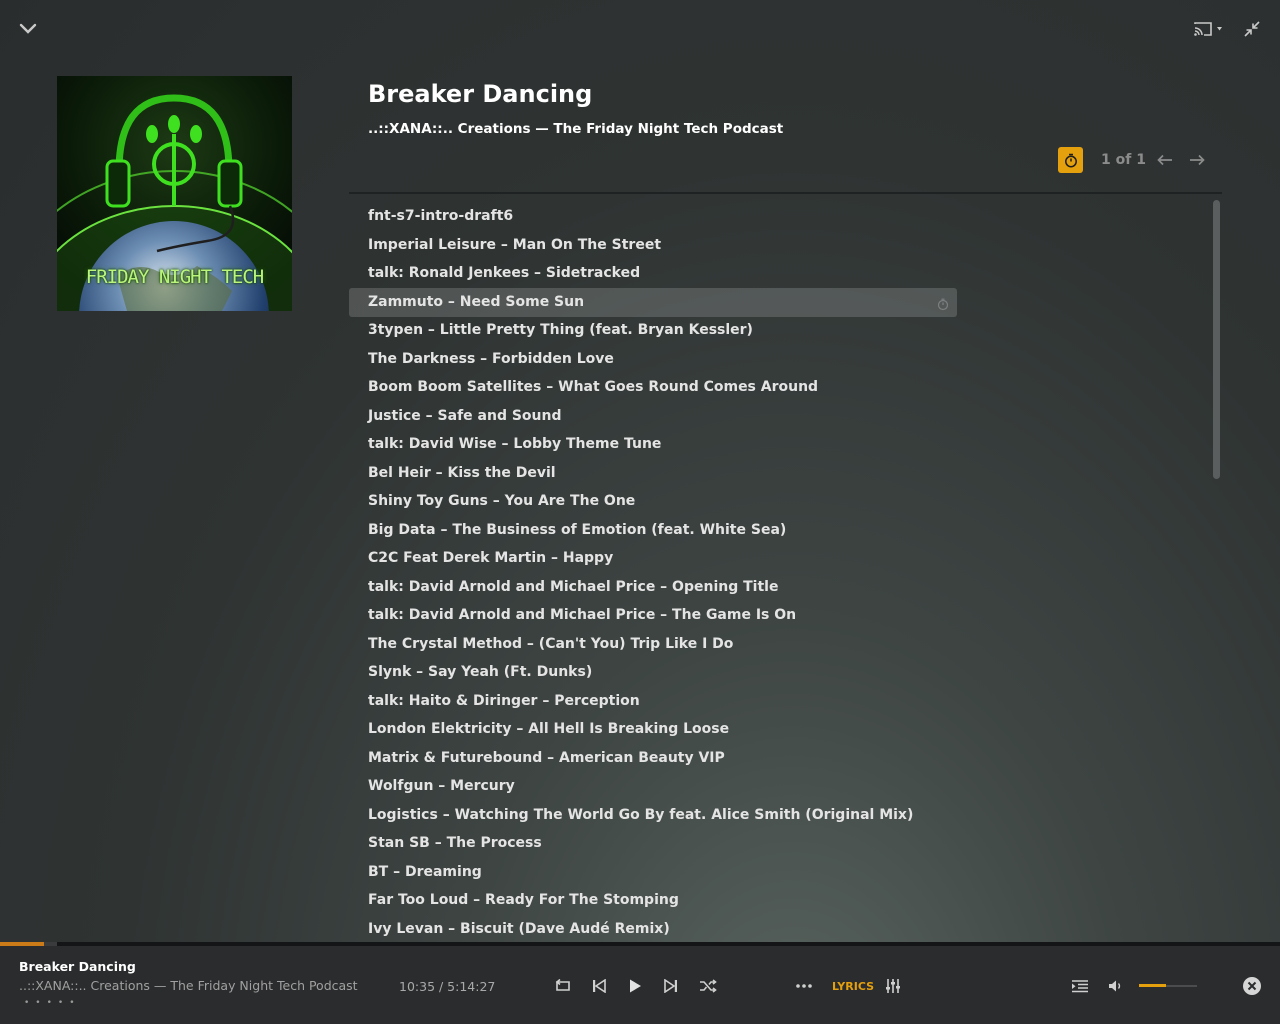 The width and height of the screenshot is (1280, 1024). What do you see at coordinates (447, 986) in the screenshot?
I see `time-display: 10:35 / 5:14:27` at bounding box center [447, 986].